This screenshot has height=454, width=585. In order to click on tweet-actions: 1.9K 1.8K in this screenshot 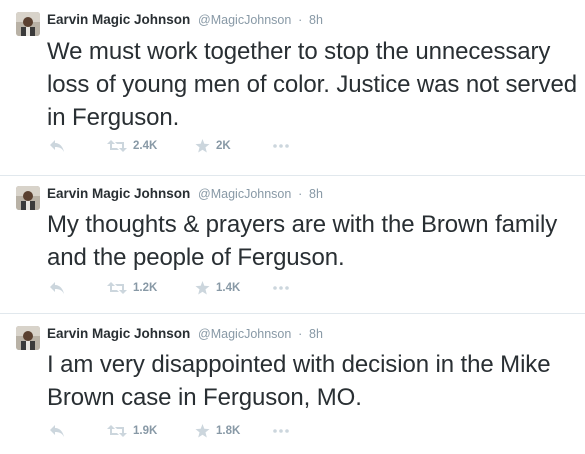, I will do `click(197, 431)`.